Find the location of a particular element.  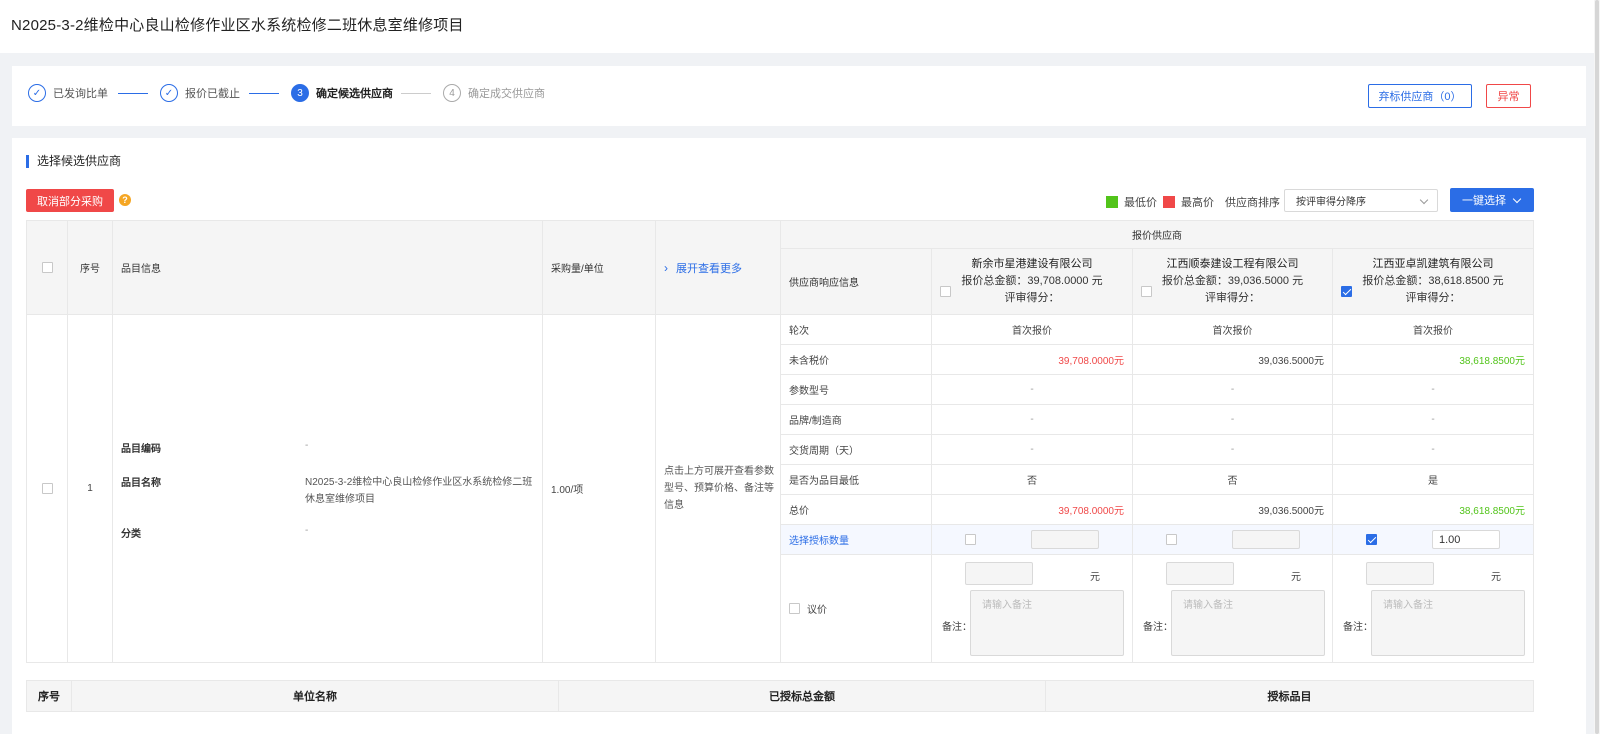

row-select-cell is located at coordinates (47, 489).